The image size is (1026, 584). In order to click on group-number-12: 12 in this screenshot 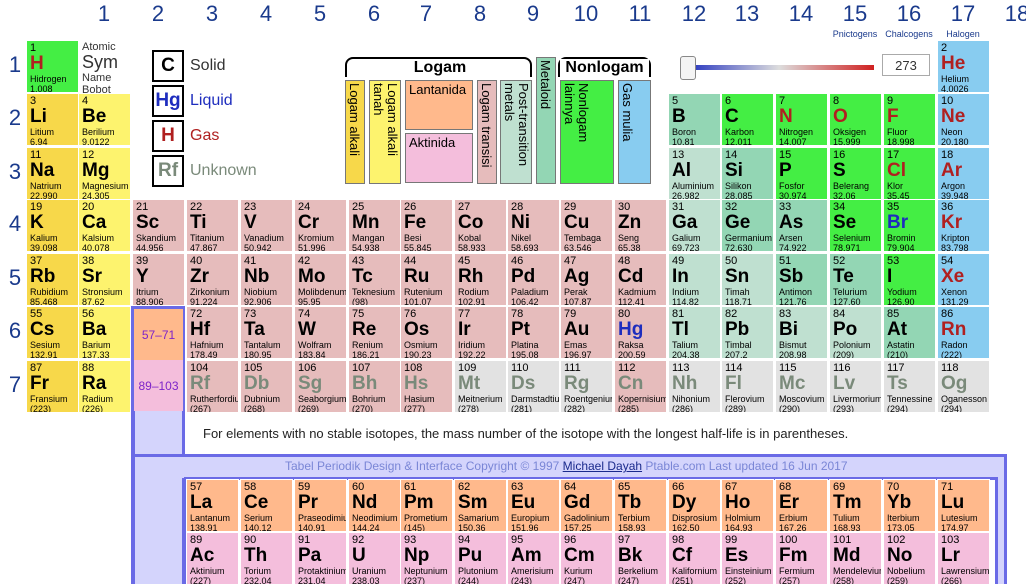, I will do `click(694, 20)`.